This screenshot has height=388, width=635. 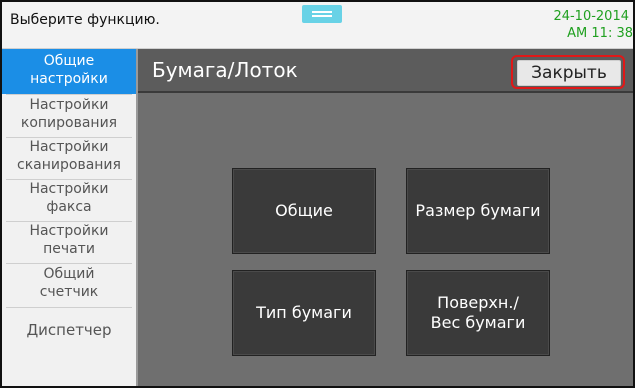 What do you see at coordinates (304, 211) in the screenshot?
I see `general-button: Общие` at bounding box center [304, 211].